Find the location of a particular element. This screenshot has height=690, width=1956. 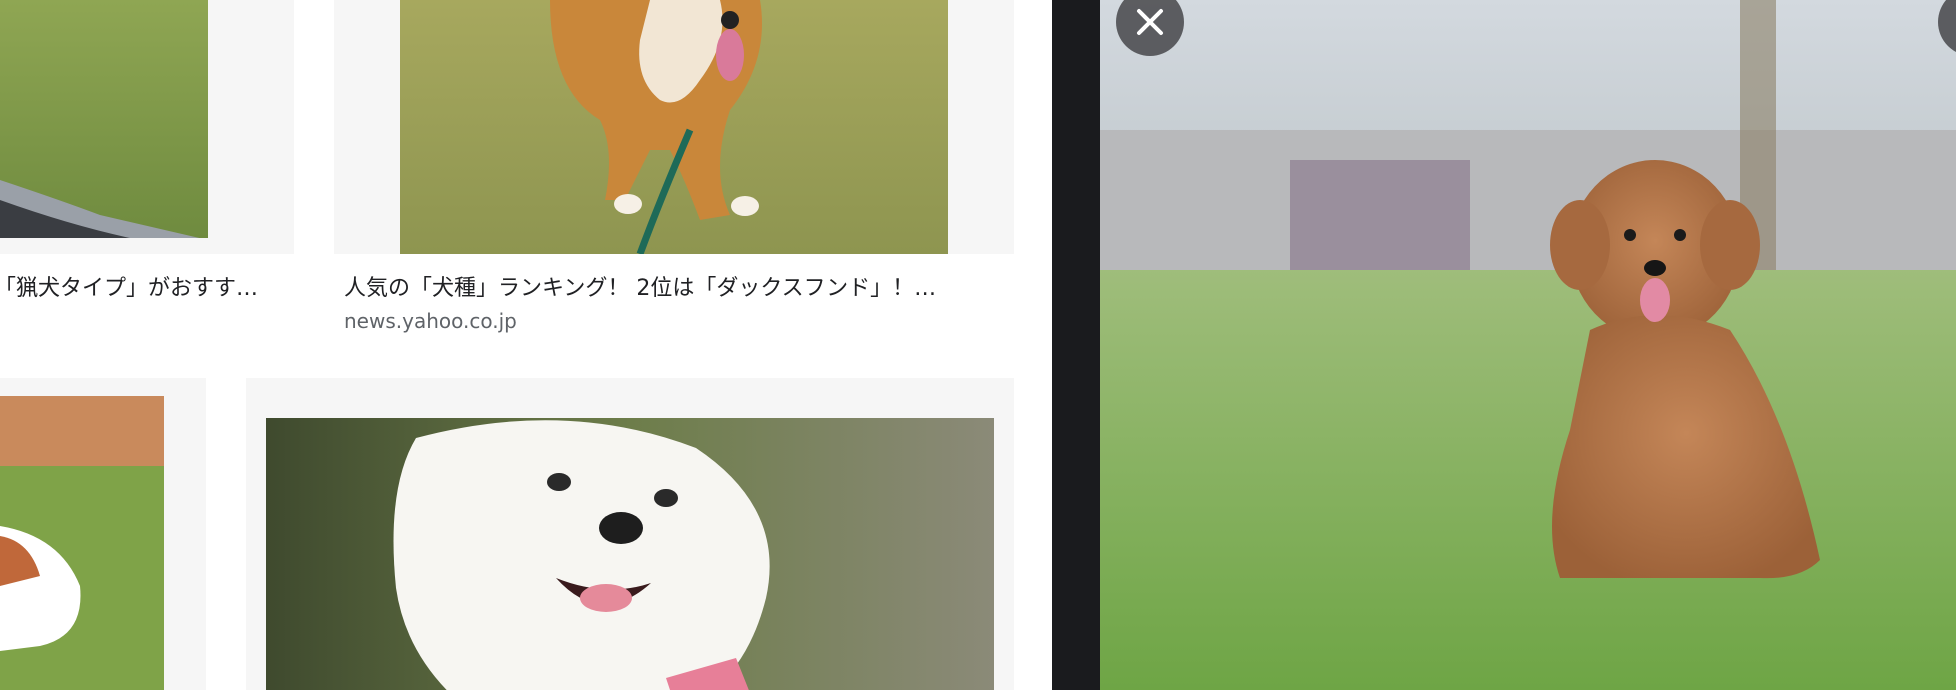

shiba-photo is located at coordinates (674, 127).